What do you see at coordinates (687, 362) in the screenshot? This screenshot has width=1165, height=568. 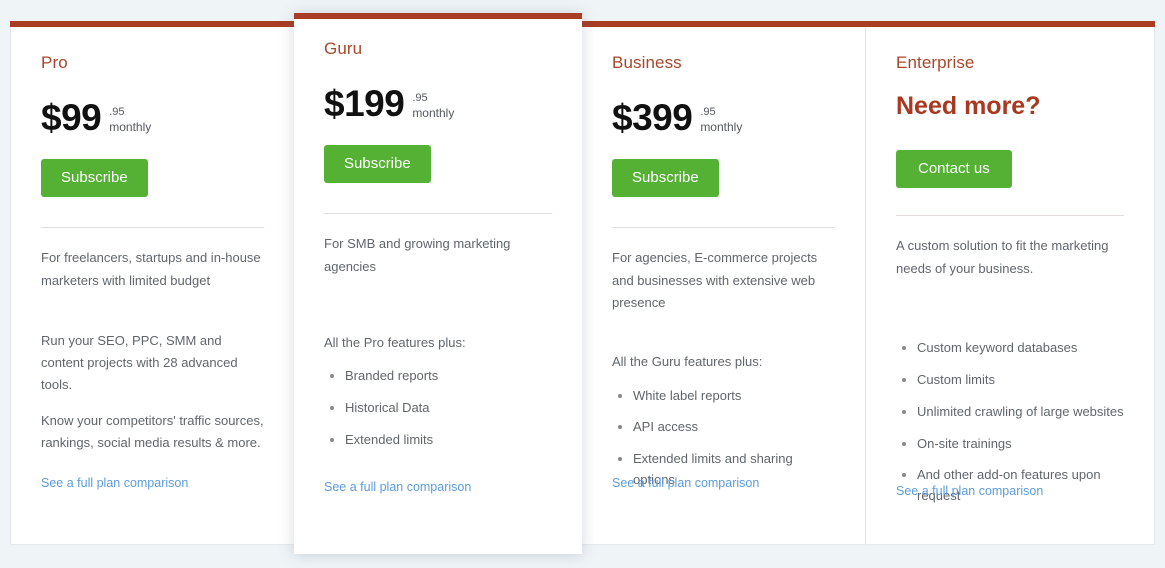 I see `features-intro: All the Guru features plus:` at bounding box center [687, 362].